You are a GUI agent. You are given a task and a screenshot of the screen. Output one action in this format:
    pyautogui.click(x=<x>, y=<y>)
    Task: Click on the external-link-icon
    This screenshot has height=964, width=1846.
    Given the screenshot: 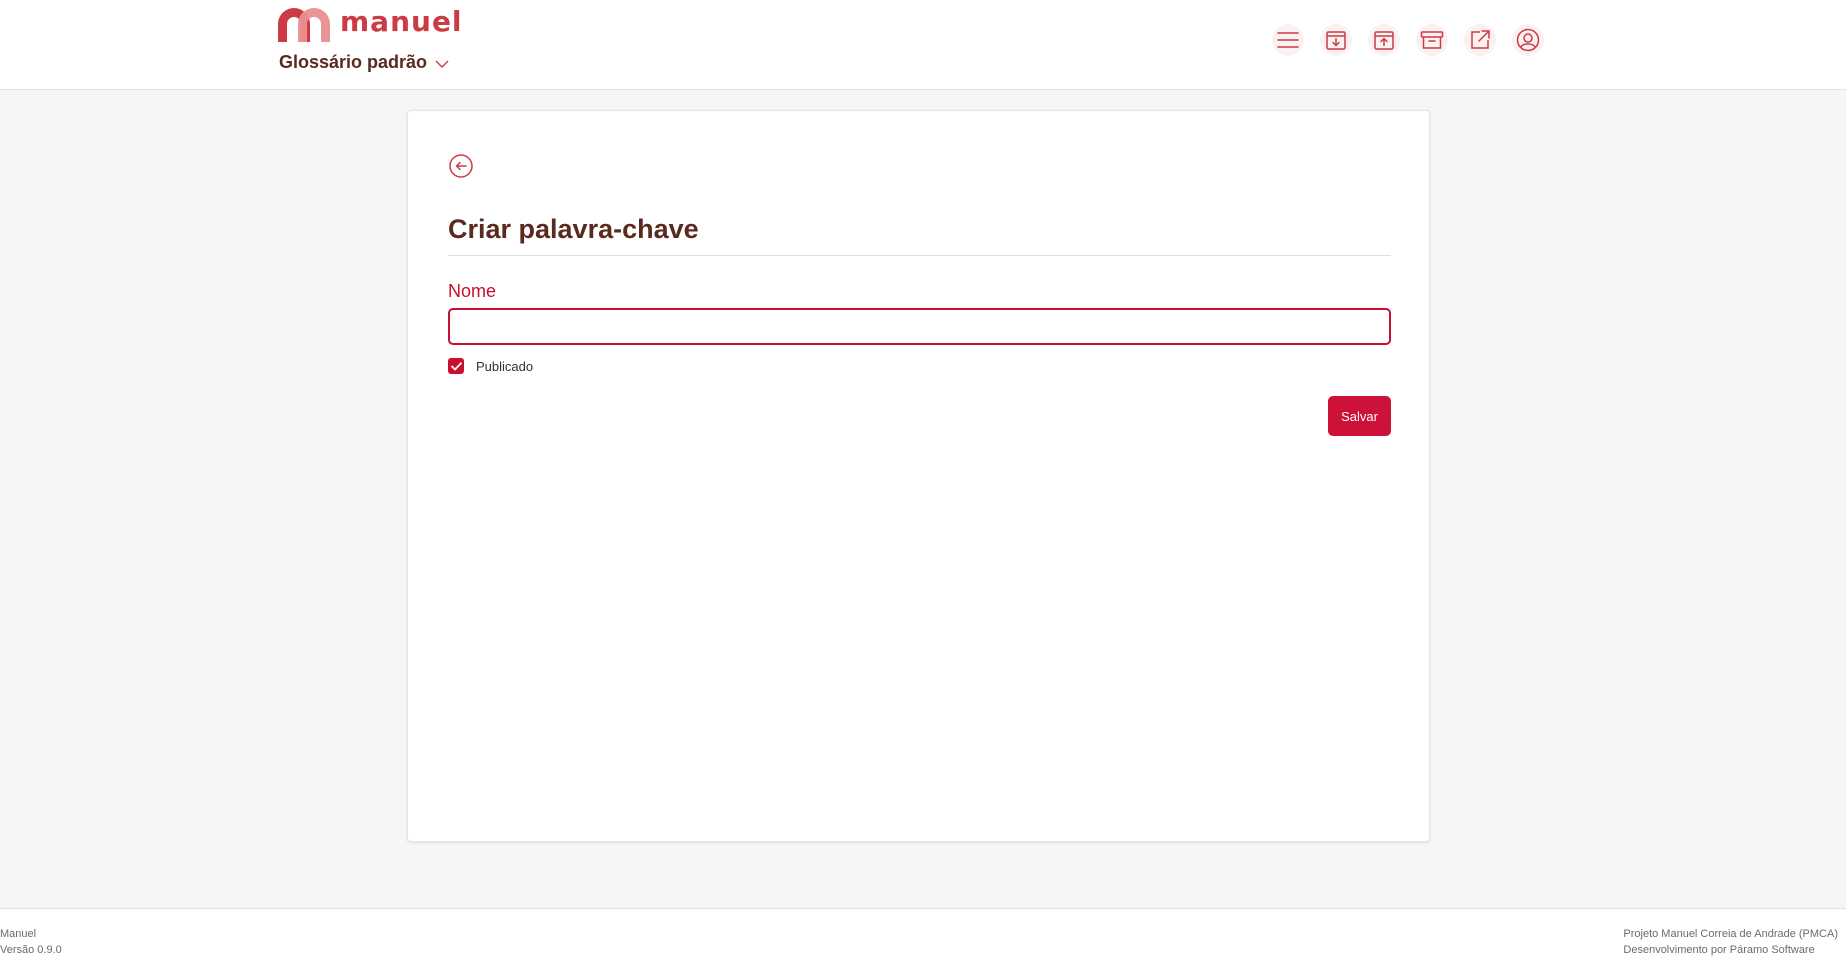 What is the action you would take?
    pyautogui.click(x=1480, y=39)
    